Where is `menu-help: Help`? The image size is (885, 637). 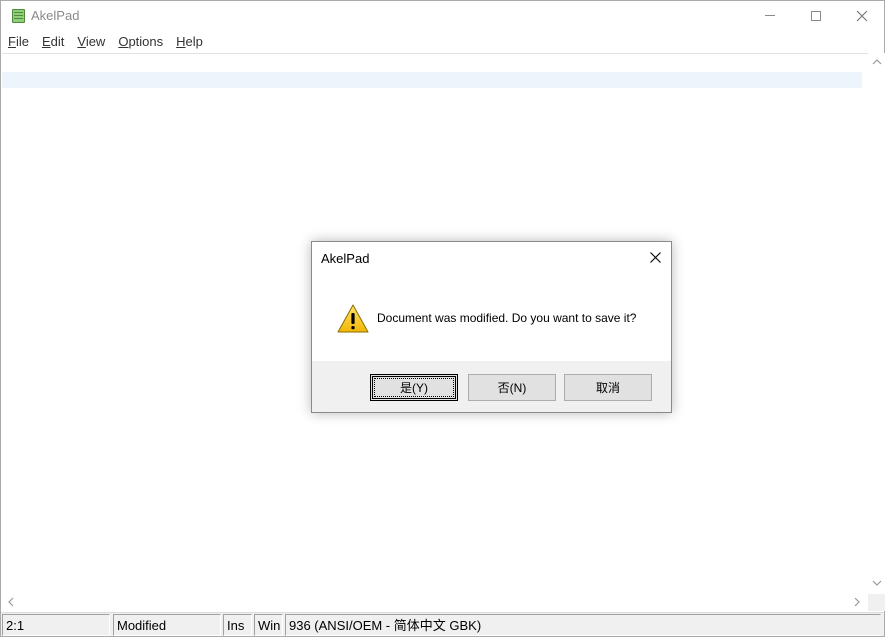
menu-help: Help is located at coordinates (189, 41).